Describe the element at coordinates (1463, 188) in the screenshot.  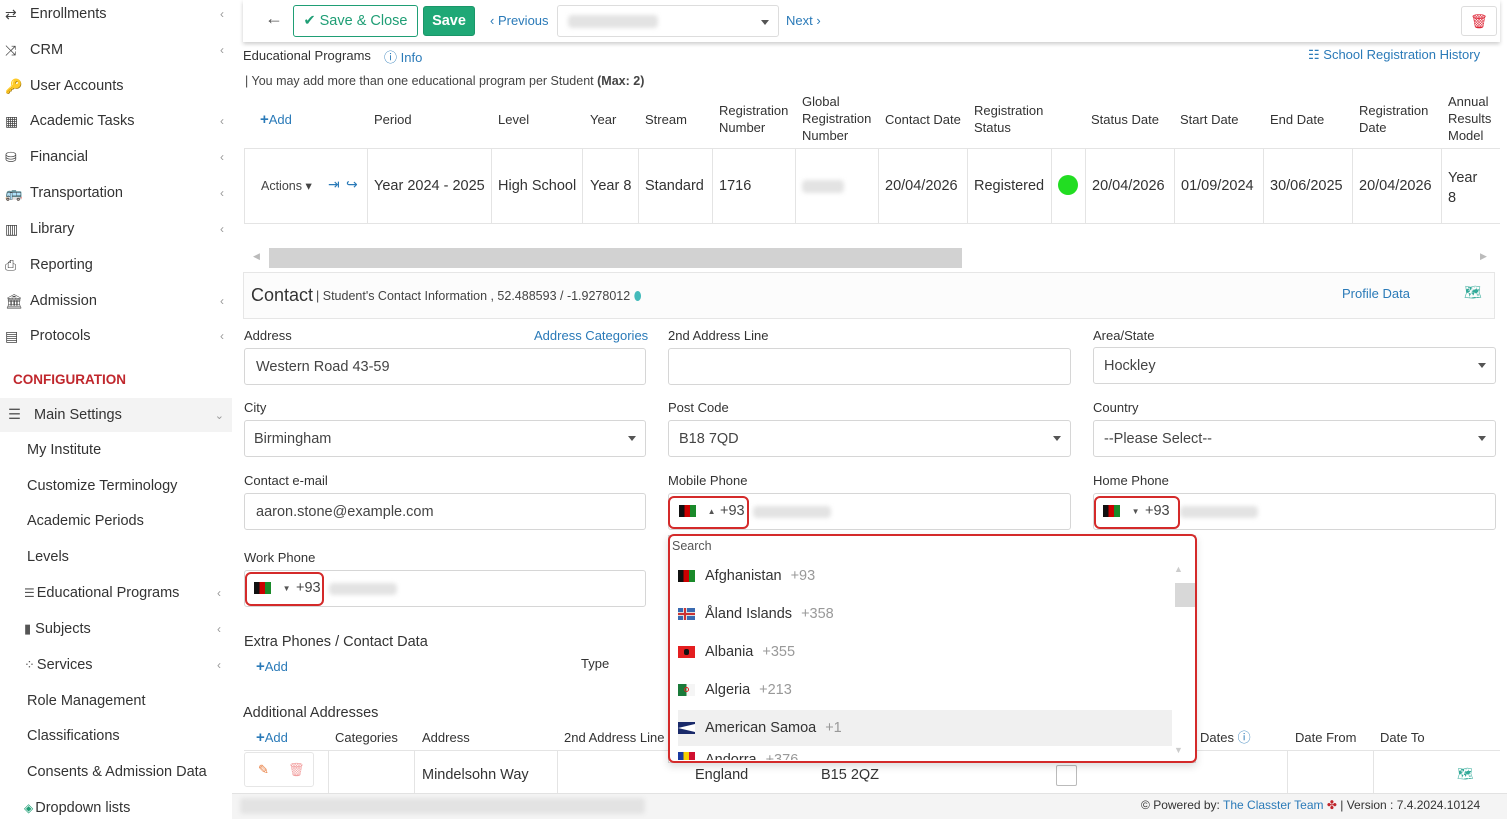
I see `cell-results-model: Year 8` at that location.